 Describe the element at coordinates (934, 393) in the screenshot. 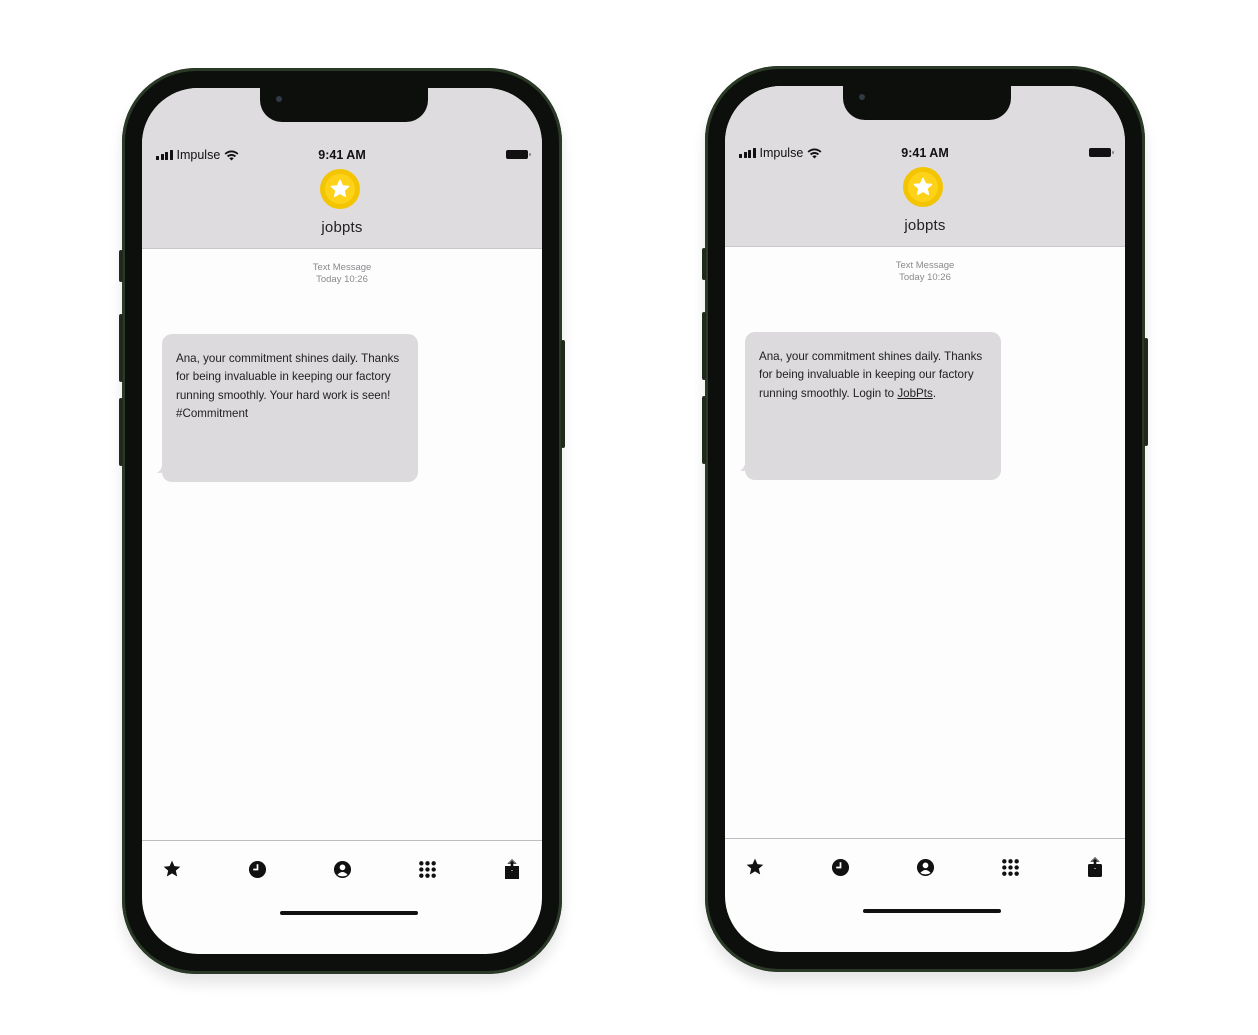

I see `message-text-end: .` at that location.